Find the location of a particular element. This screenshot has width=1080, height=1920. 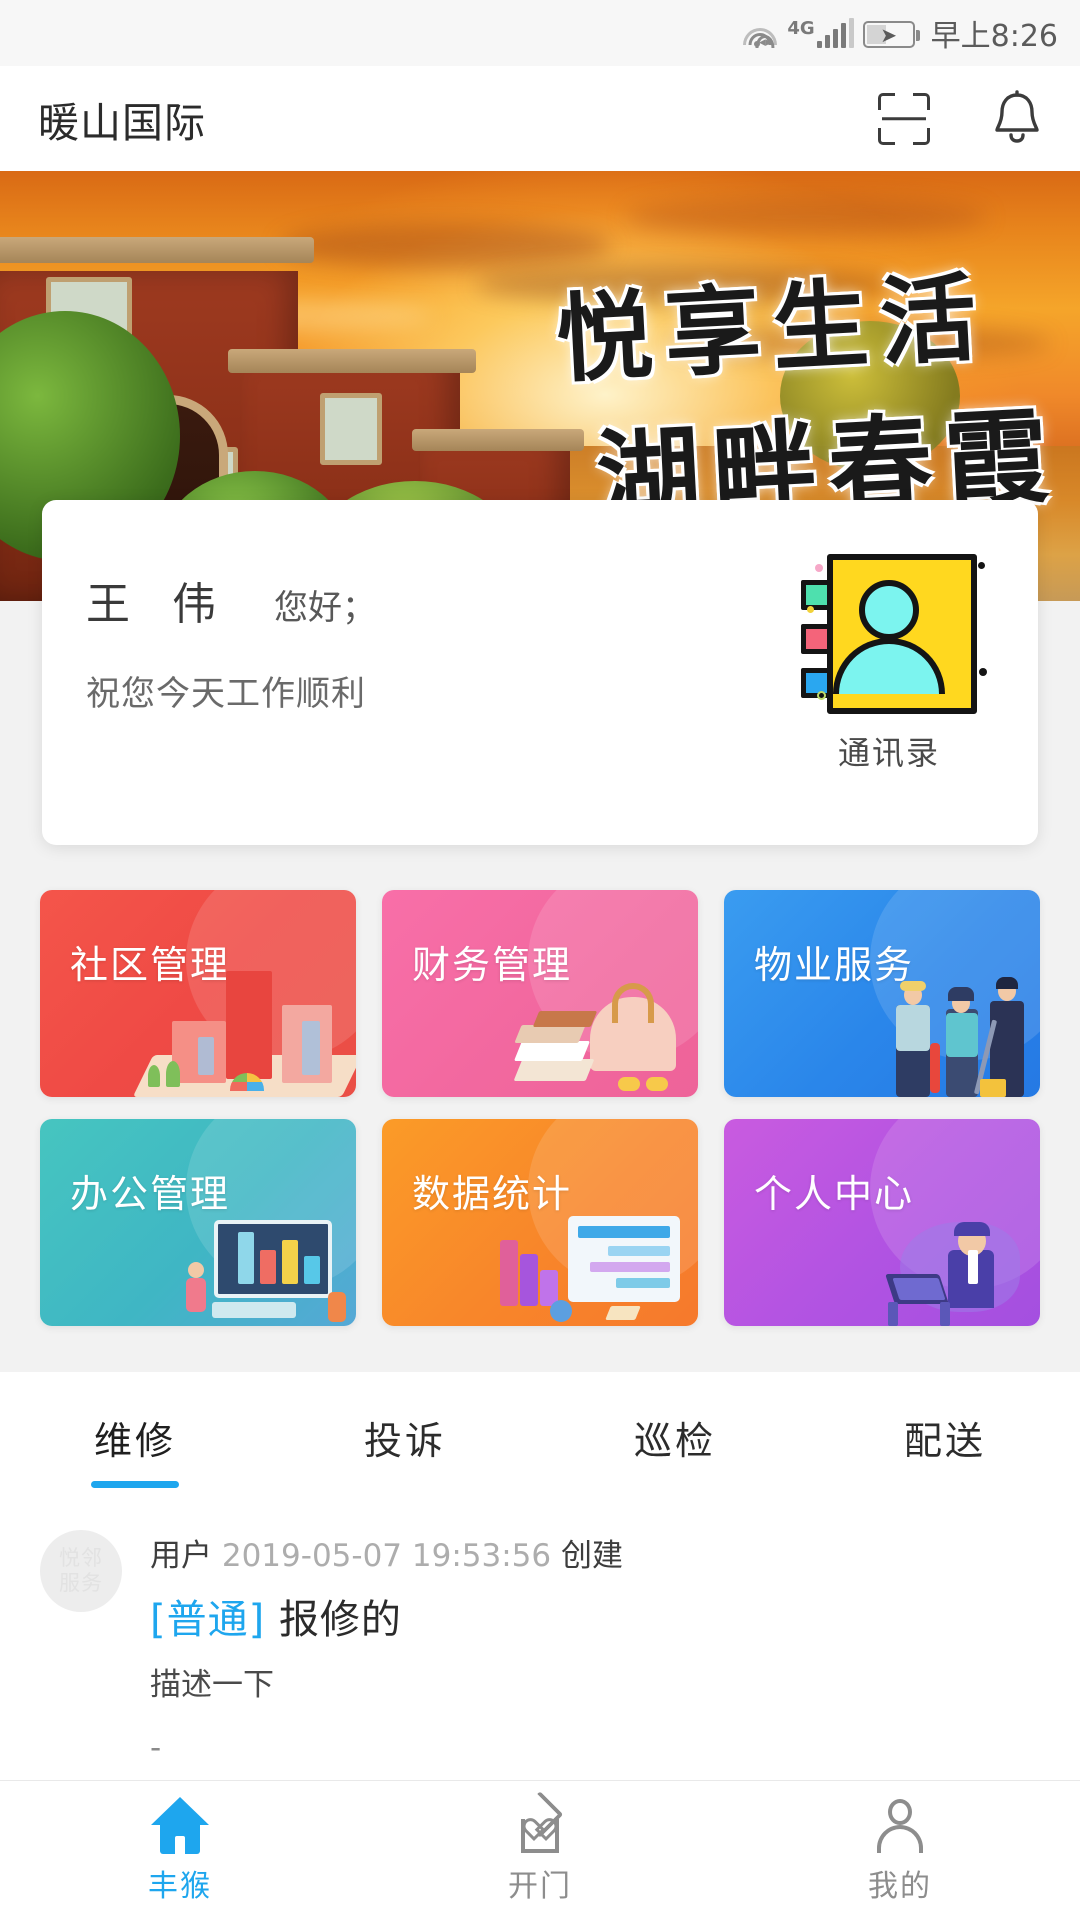

tab-repair: 维修 is located at coordinates (135, 1437).